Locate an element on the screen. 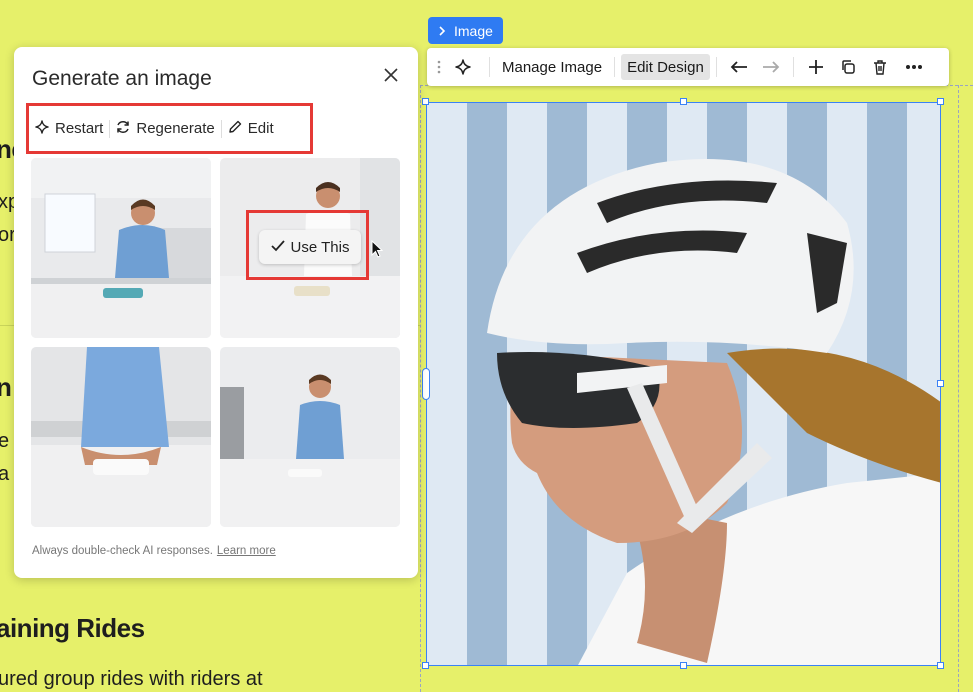  edit-button: Edit is located at coordinates (251, 128).